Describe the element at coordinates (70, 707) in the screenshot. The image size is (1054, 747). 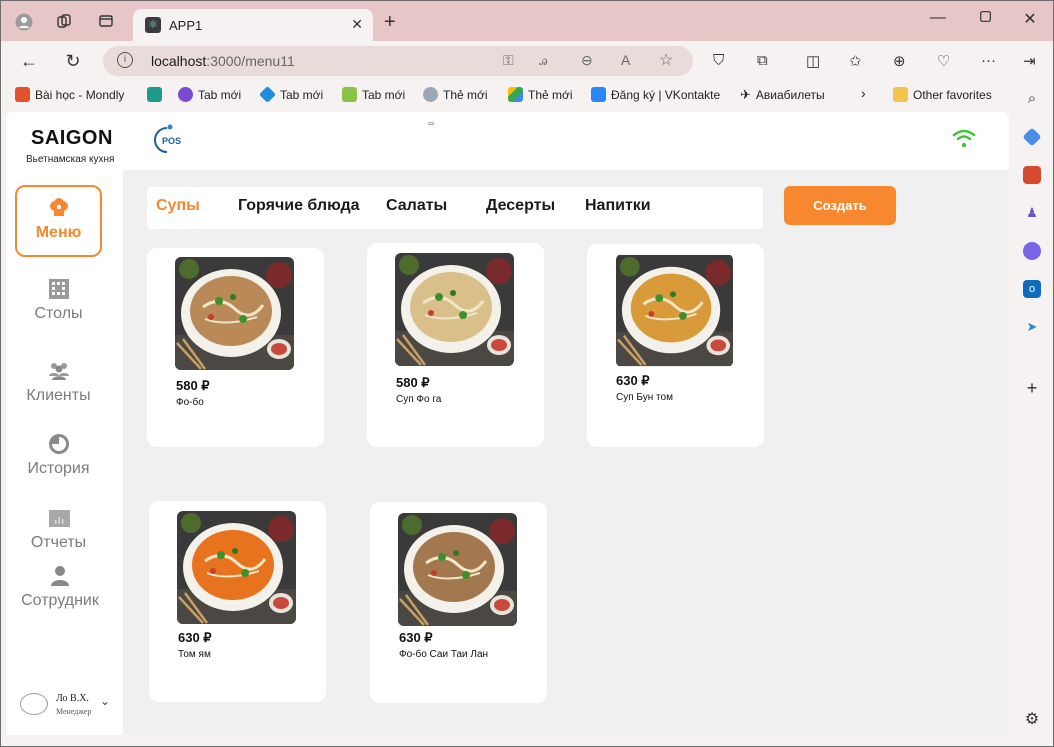
I see `current-user: Ло В.Х. Менеджер ⌄` at that location.